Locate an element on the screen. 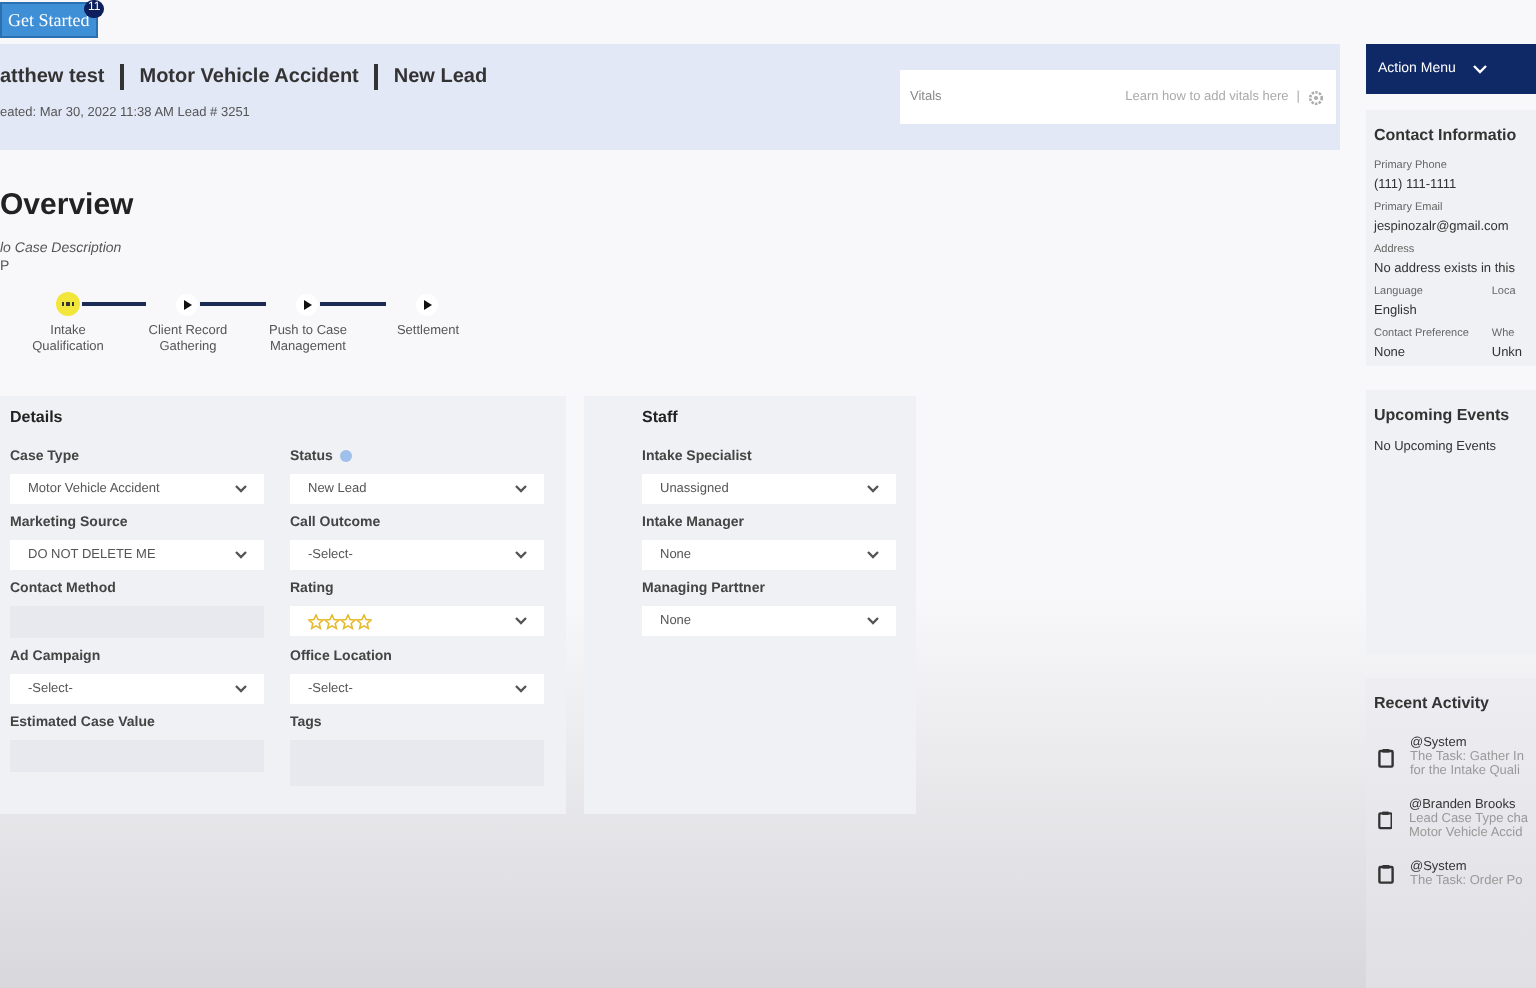  rating-dropdown is located at coordinates (417, 621).